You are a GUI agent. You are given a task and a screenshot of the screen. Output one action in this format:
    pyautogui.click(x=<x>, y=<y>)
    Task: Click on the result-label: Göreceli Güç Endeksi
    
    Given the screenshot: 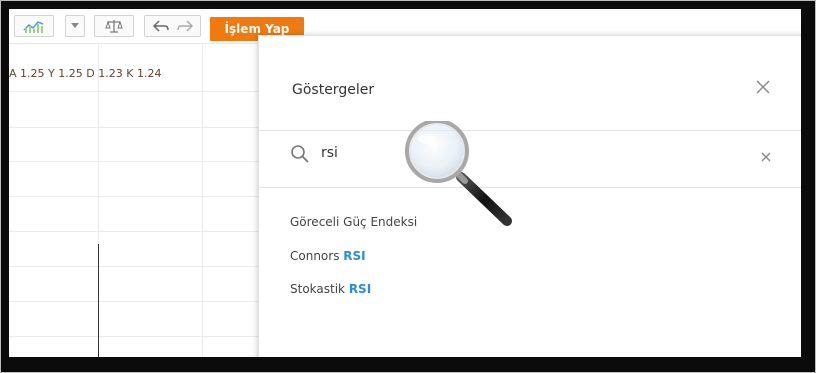 What is the action you would take?
    pyautogui.click(x=354, y=222)
    